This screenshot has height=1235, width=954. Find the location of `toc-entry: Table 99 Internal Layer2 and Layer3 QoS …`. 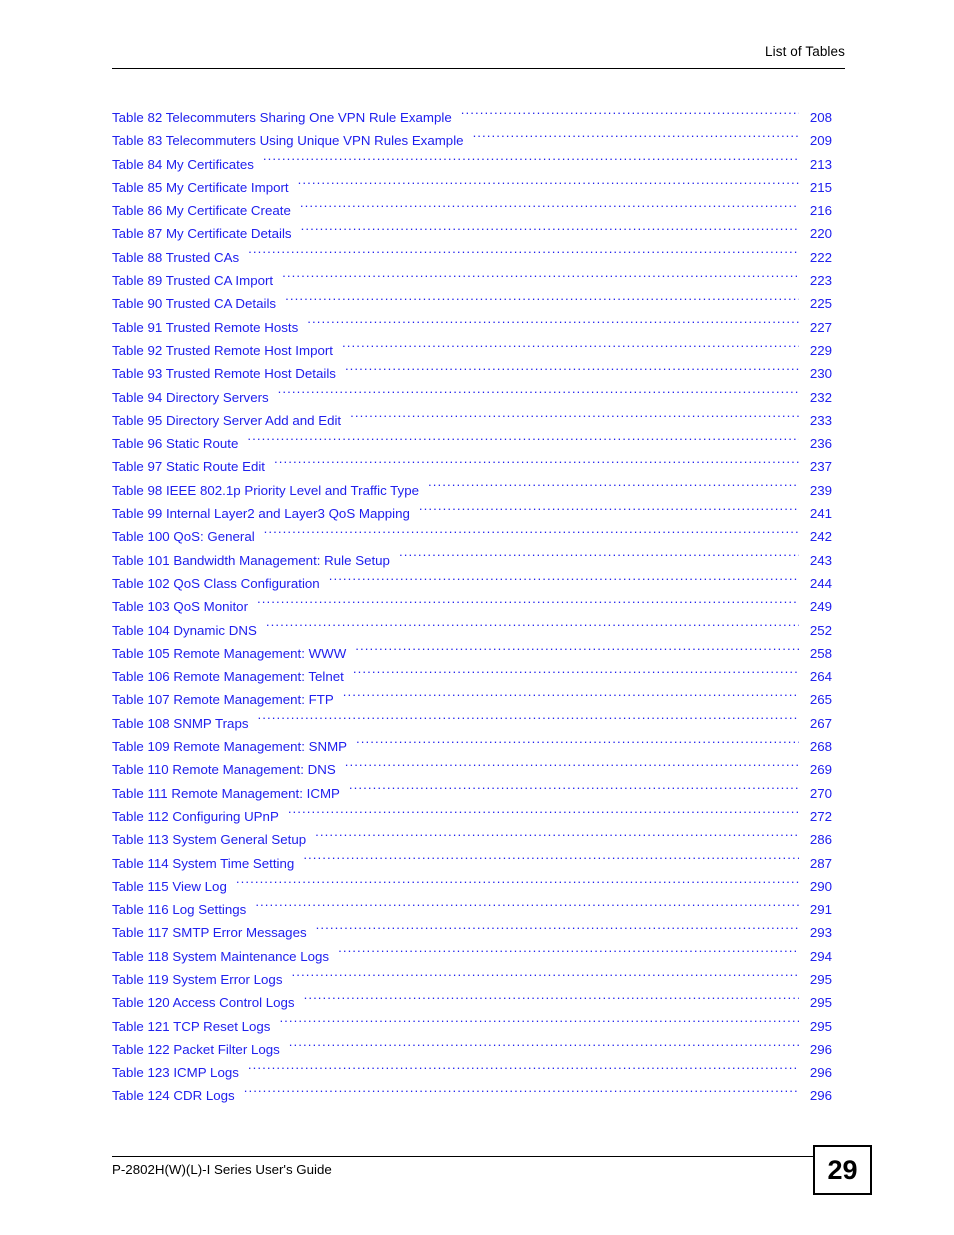

toc-entry: Table 99 Internal Layer2 and Layer3 QoS … is located at coordinates (472, 513).